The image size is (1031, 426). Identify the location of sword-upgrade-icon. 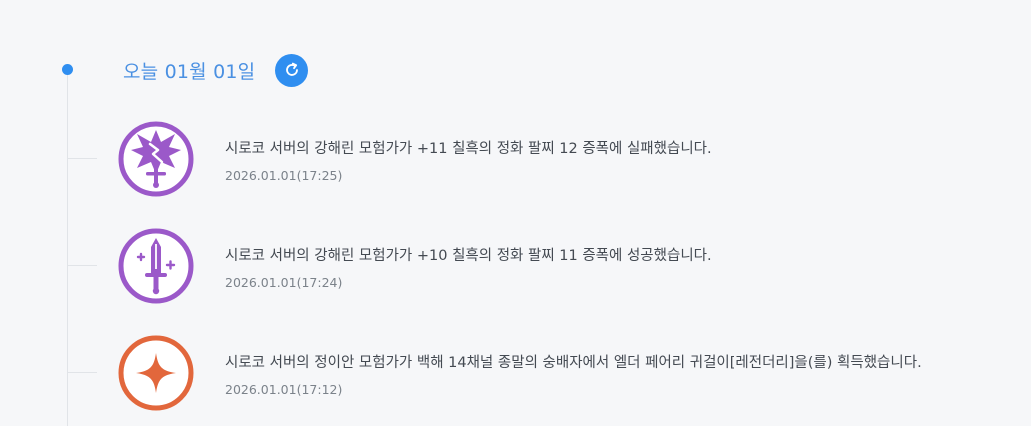
(156, 266).